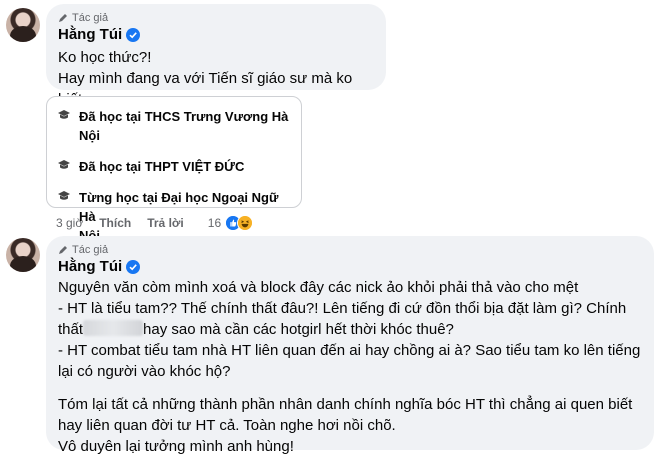  Describe the element at coordinates (162, 166) in the screenshot. I see `education-text: Đã học tại THPT VIỆT ĐỨC` at that location.